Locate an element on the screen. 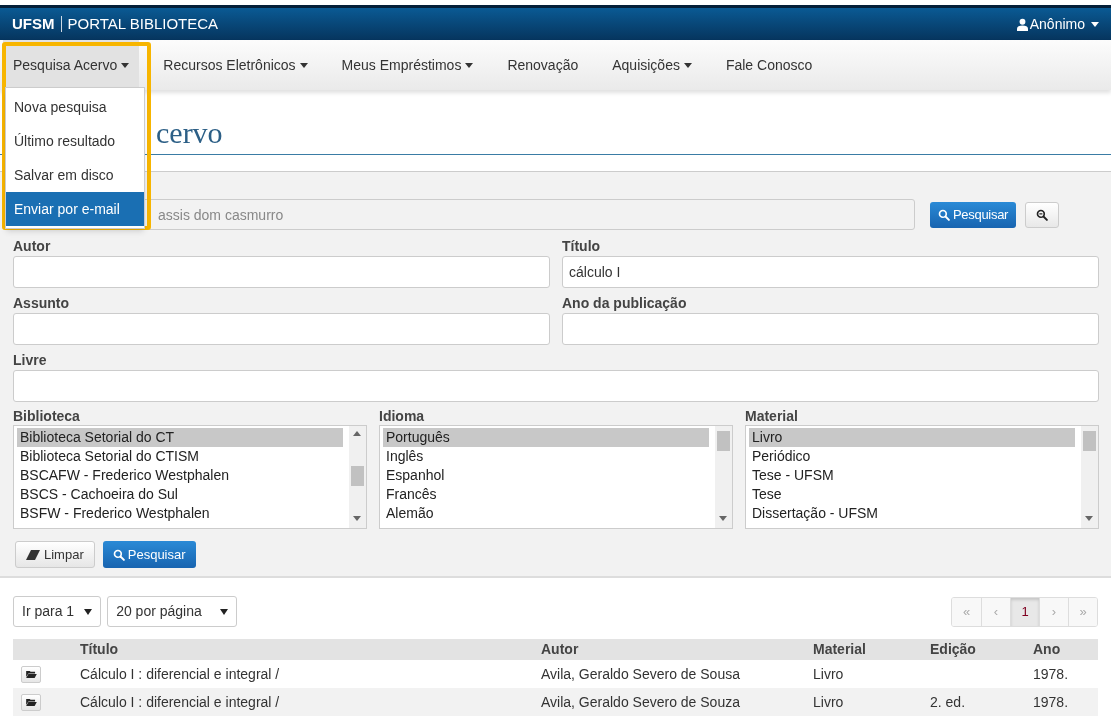  field-label: Ano da publicação is located at coordinates (625, 303).